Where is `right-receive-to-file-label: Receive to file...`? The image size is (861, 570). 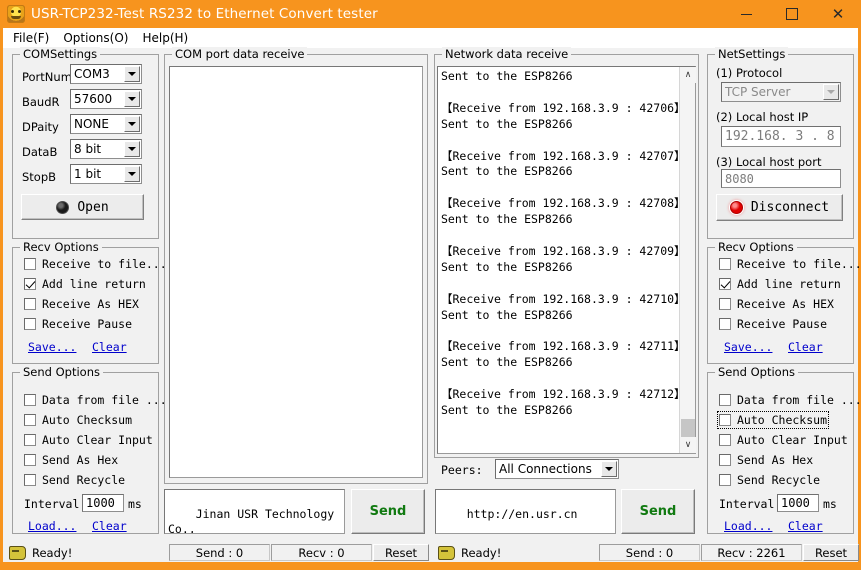
right-receive-to-file-label: Receive to file... is located at coordinates (799, 264).